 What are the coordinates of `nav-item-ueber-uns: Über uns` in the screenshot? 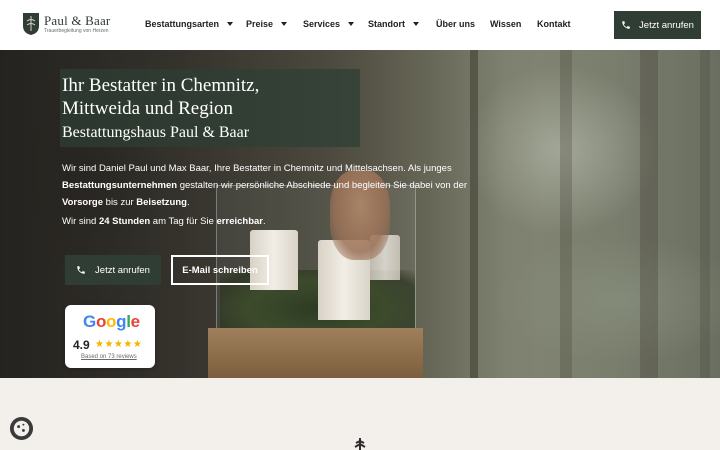 It's located at (455, 24).